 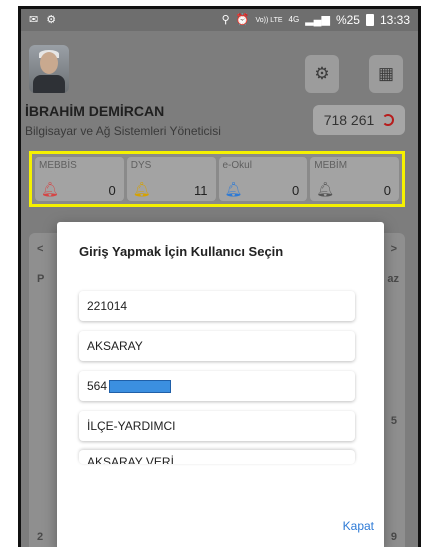 I want to click on score-badge: 718 261, so click(x=359, y=120).